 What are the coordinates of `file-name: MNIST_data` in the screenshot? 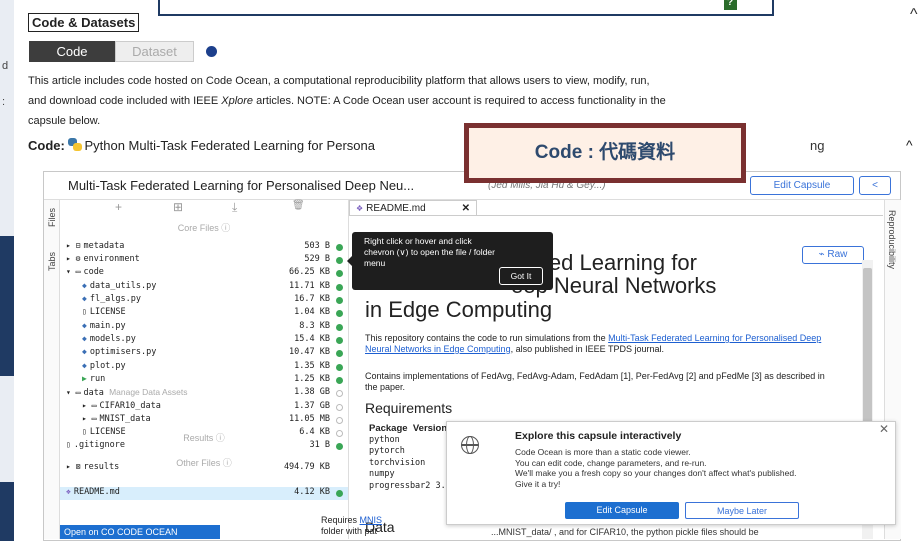 It's located at (125, 419).